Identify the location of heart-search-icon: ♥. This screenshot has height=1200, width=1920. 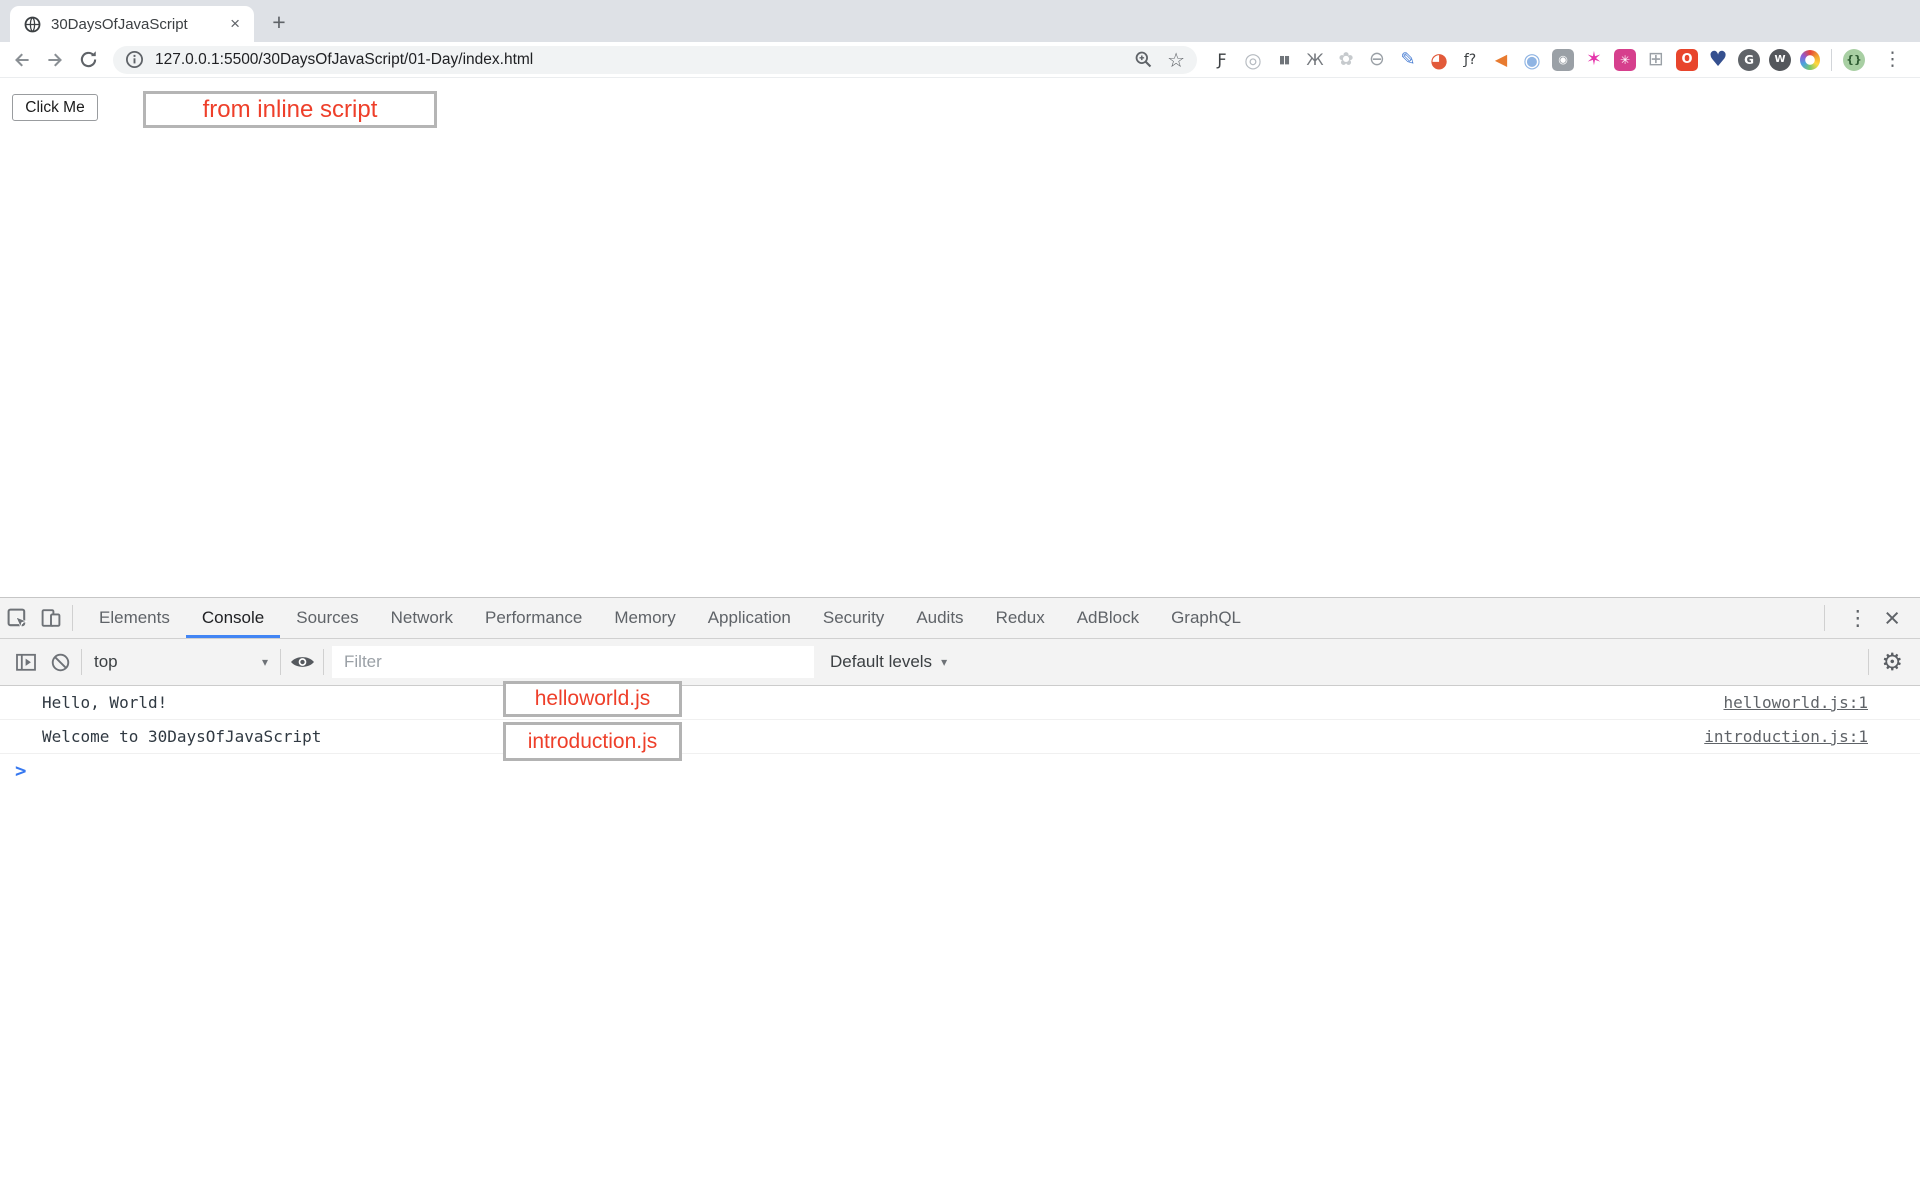
(1718, 60).